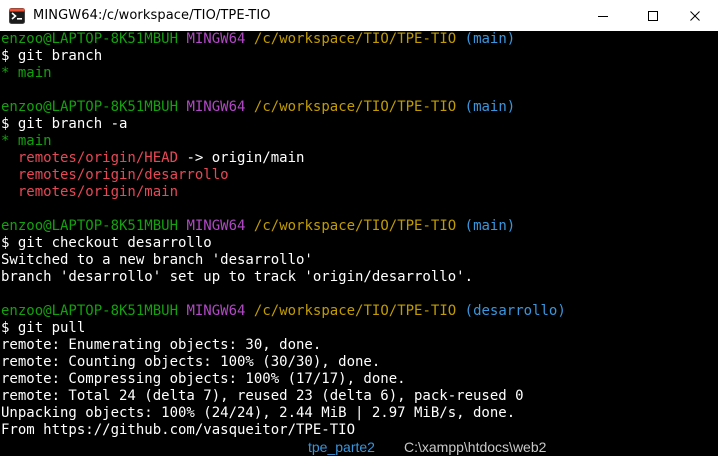 Image resolution: width=718 pixels, height=456 pixels. Describe the element at coordinates (359, 192) in the screenshot. I see `output-line: remotes/origin/main` at that location.